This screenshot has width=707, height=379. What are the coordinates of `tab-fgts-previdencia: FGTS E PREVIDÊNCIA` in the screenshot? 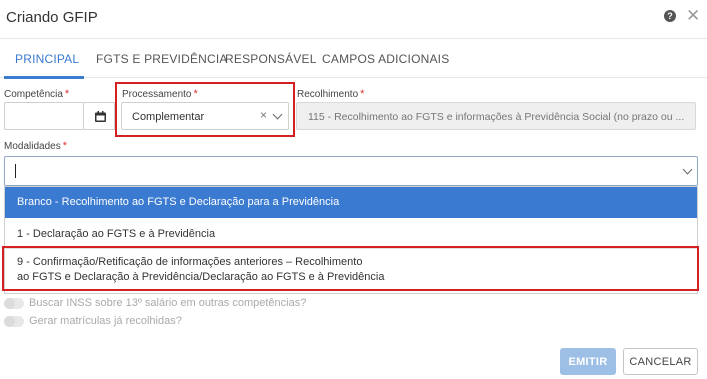 It's located at (162, 59).